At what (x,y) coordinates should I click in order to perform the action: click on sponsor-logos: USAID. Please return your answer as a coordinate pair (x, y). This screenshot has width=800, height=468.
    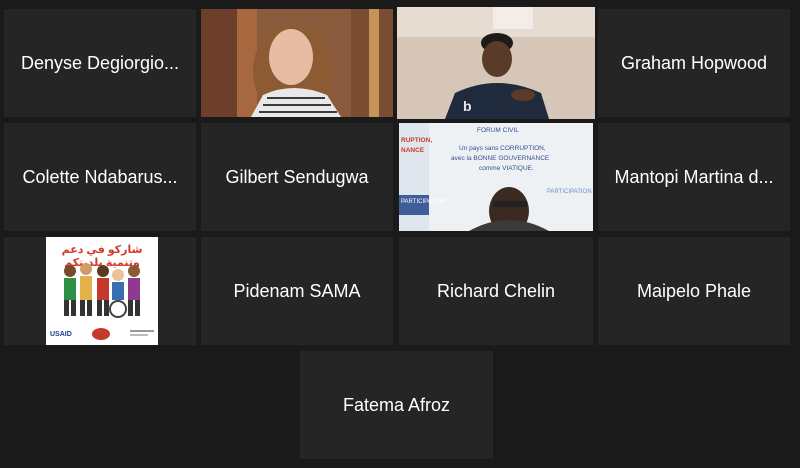
    Looking at the image, I should click on (102, 334).